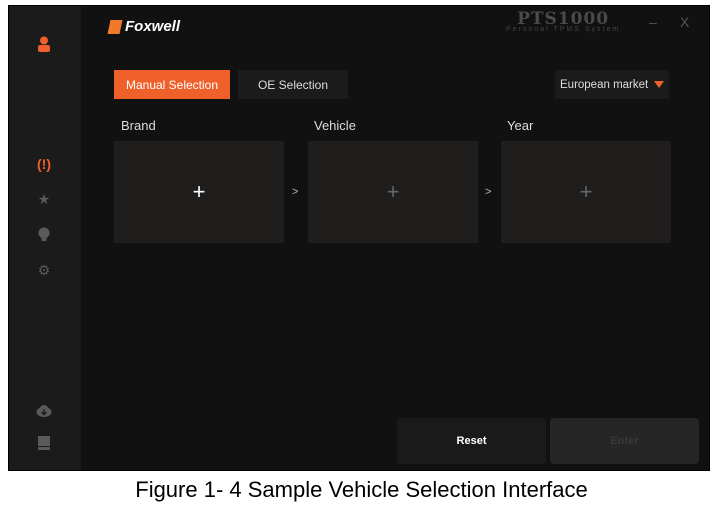 The width and height of the screenshot is (723, 509). What do you see at coordinates (471, 441) in the screenshot?
I see `reset-button: Reset` at bounding box center [471, 441].